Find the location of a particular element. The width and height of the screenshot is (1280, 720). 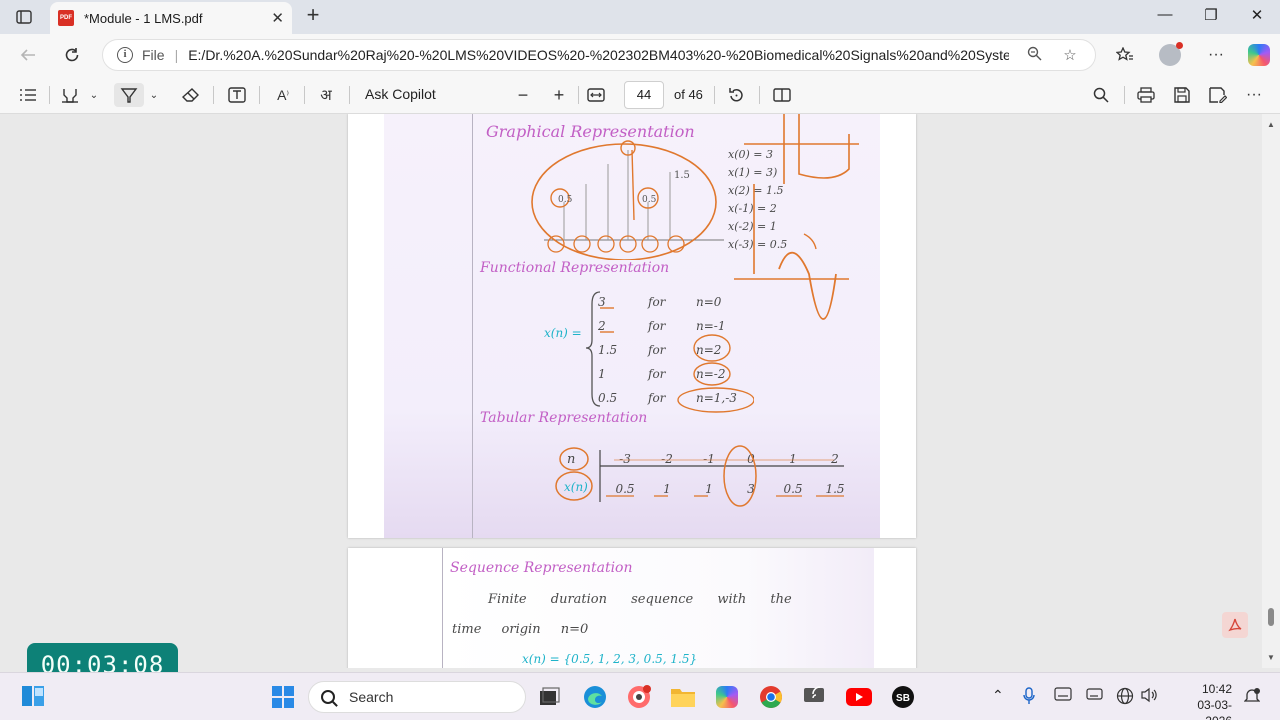

taskbar: Search SB ⌃ 10:42 03-03-2026 is located at coordinates (640, 696).